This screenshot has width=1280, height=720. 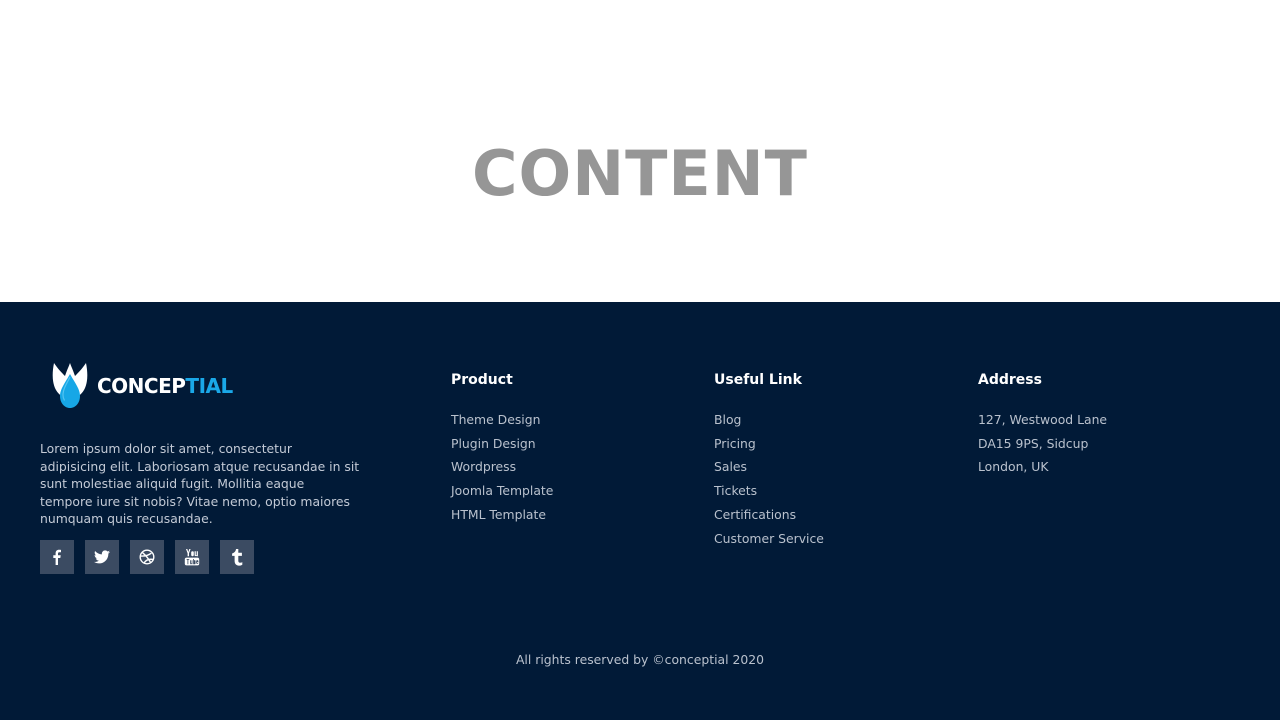 I want to click on facebook-button, so click(x=57, y=557).